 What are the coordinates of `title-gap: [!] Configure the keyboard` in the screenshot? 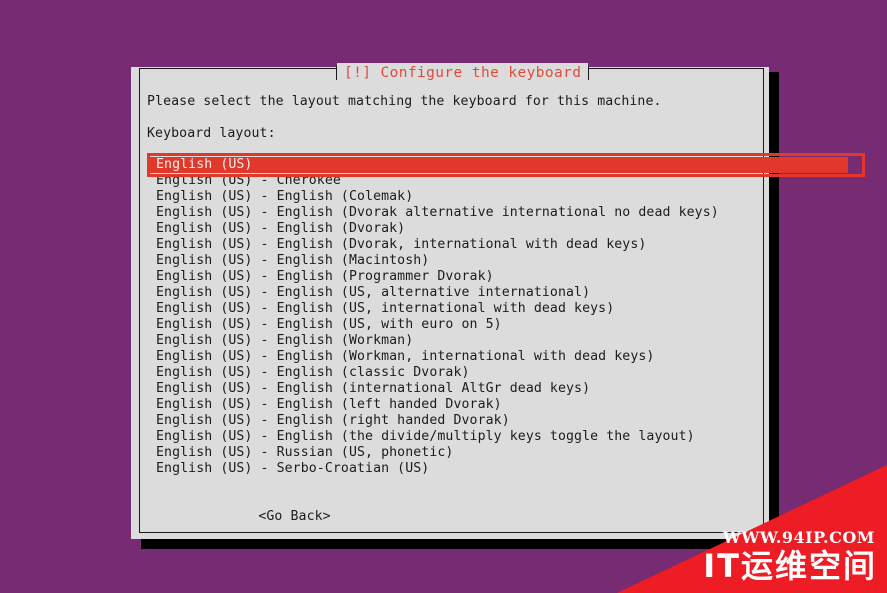 It's located at (463, 73).